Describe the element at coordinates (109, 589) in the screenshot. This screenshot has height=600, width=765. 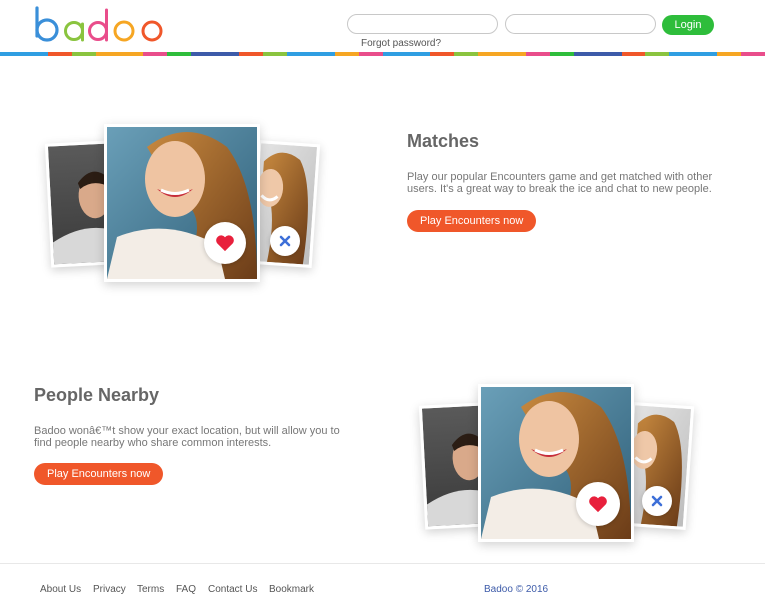
I see `footer-link-privacy: Privacy` at that location.